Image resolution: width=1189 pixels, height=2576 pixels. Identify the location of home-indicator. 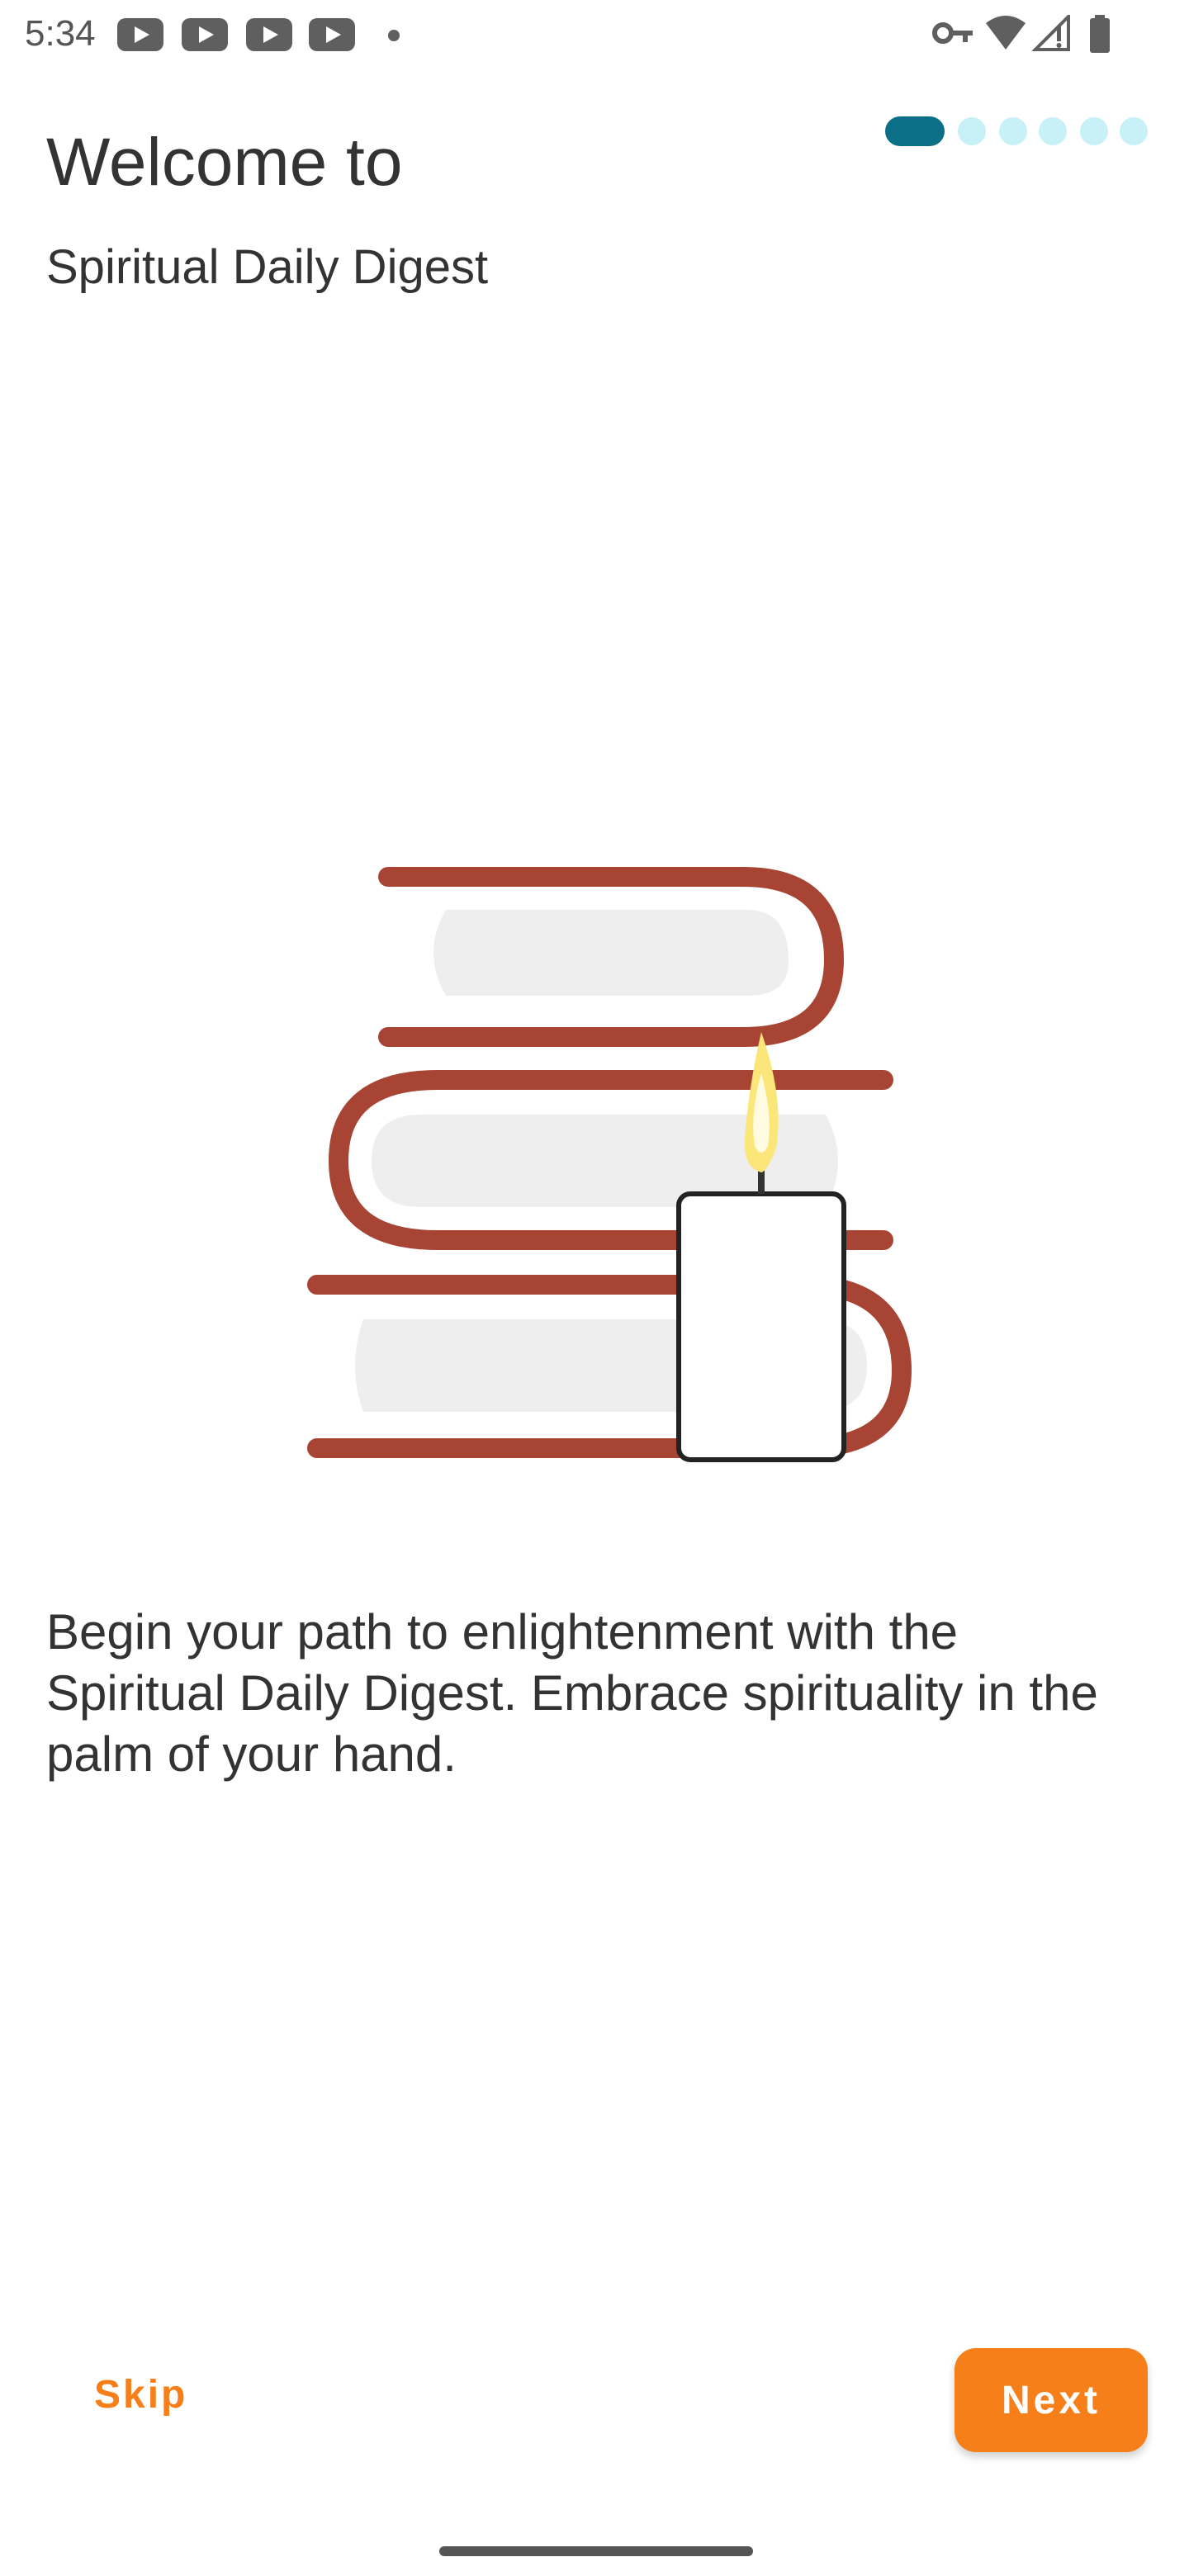
(596, 2551).